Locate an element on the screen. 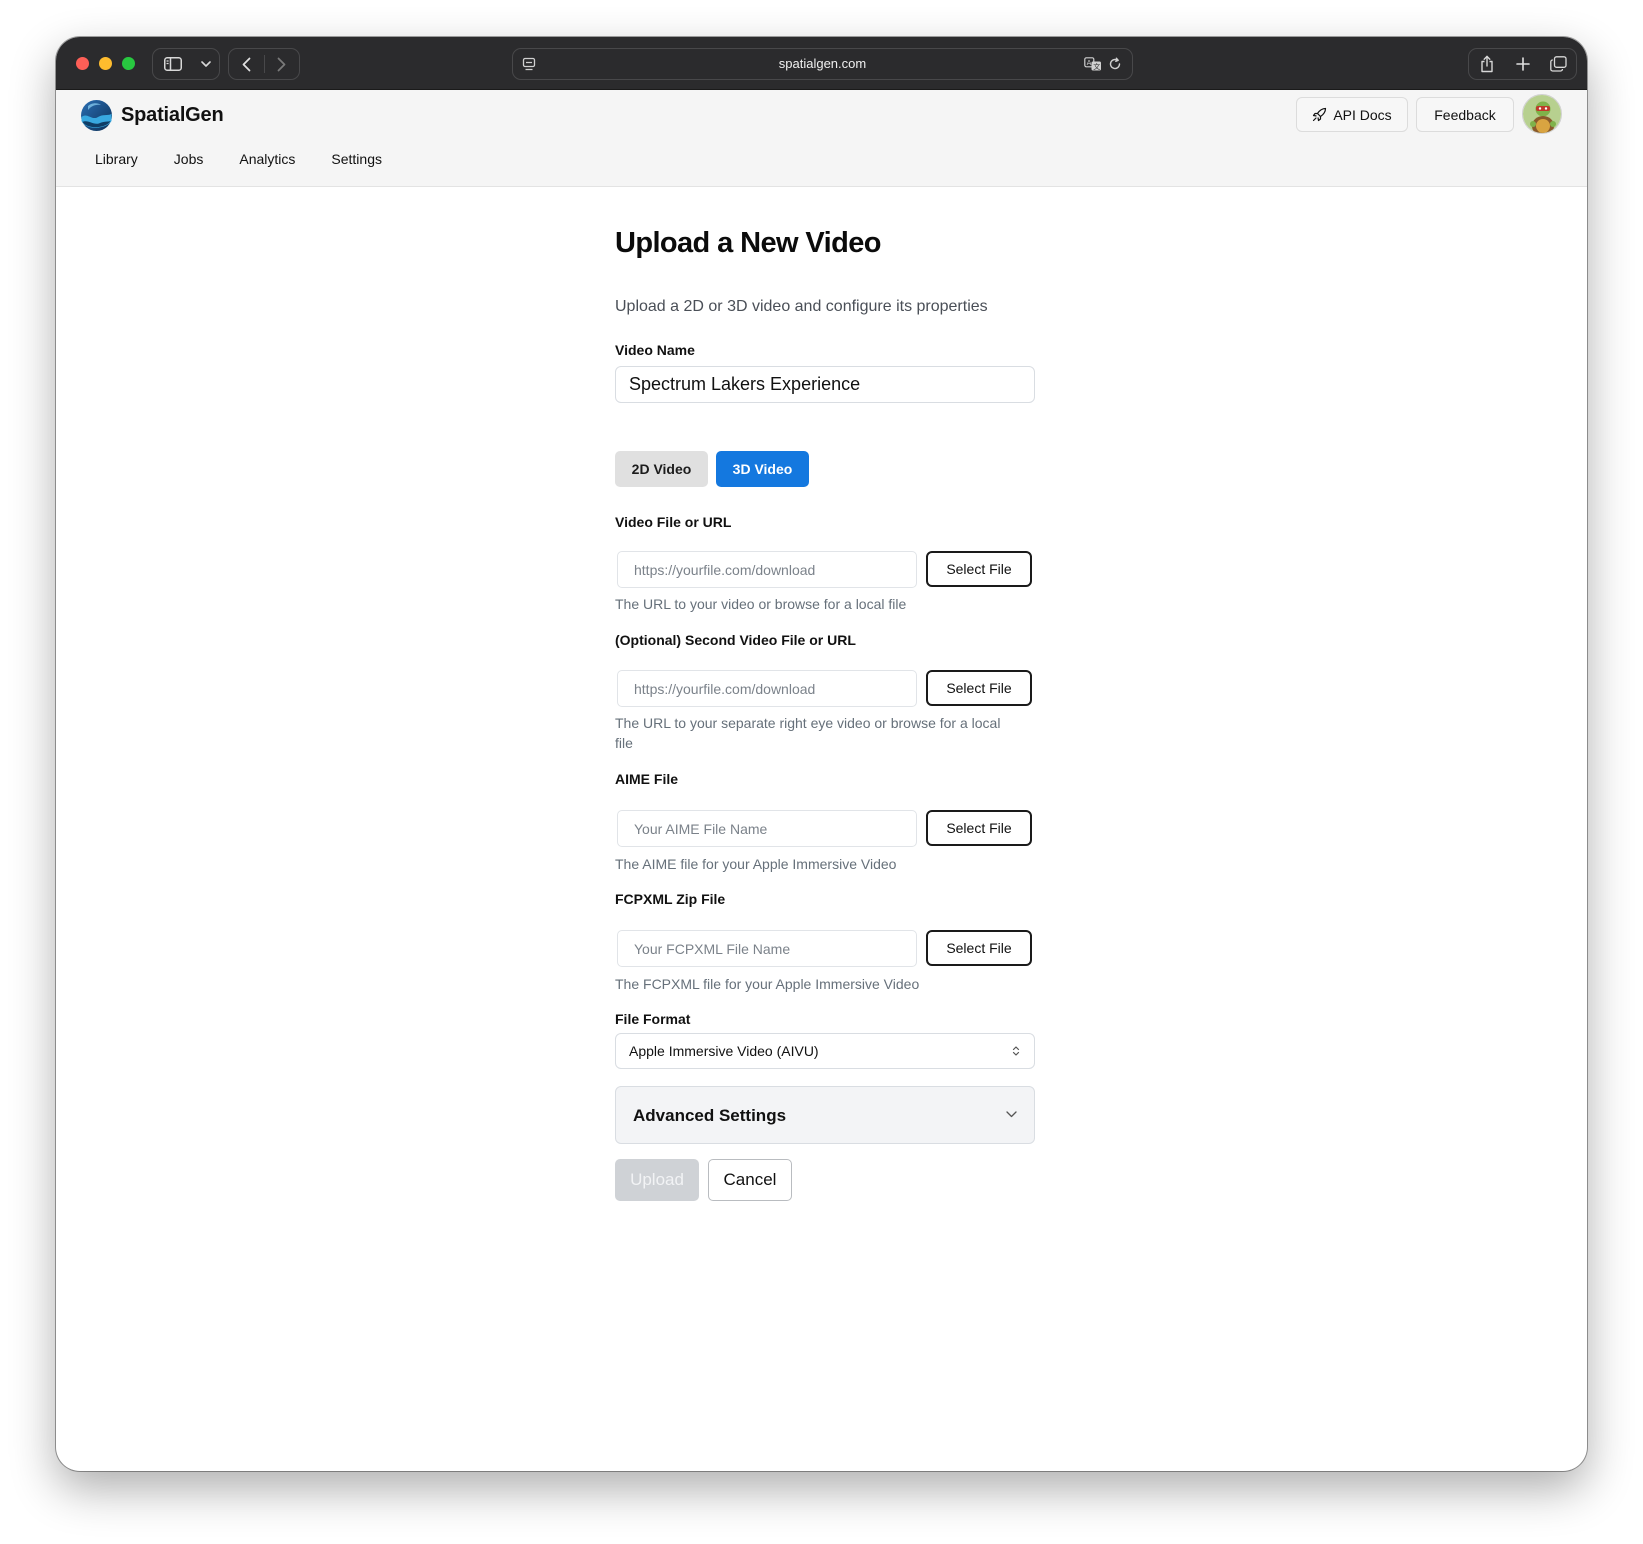 Image resolution: width=1643 pixels, height=1544 pixels. brand-logo: SpatialGen is located at coordinates (152, 115).